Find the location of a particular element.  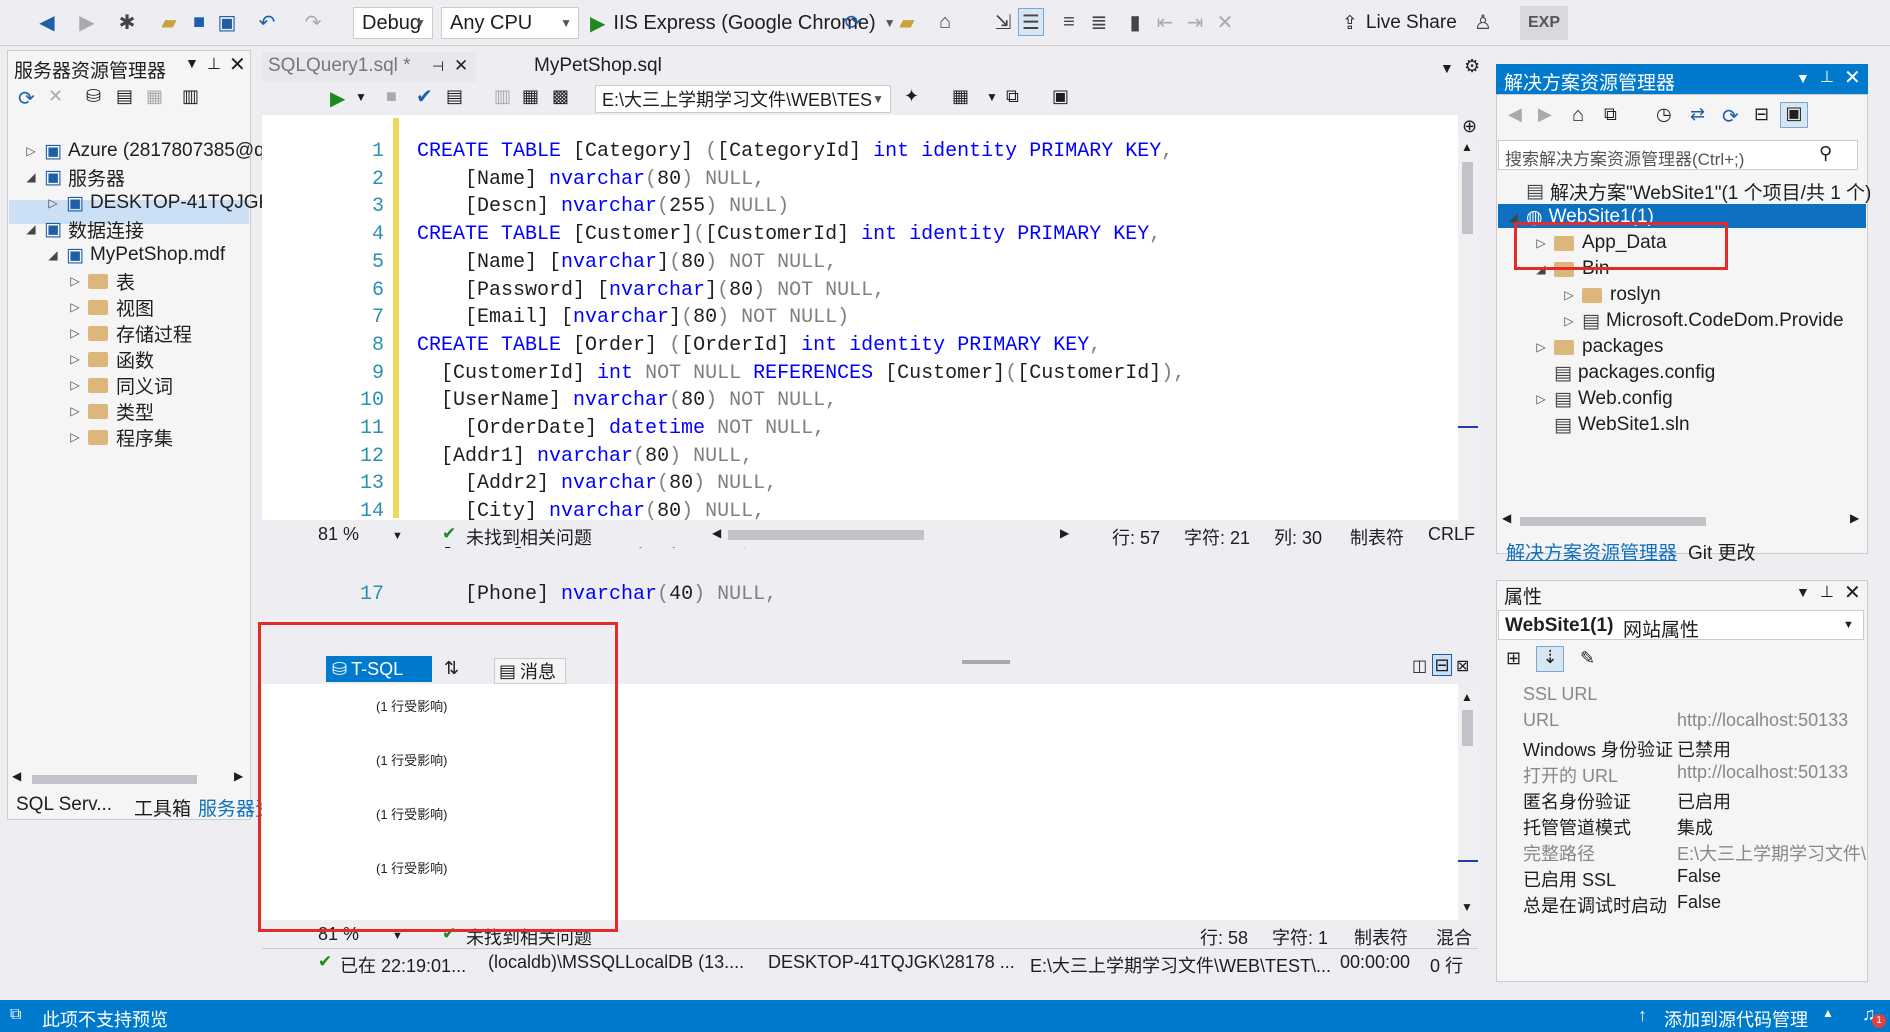

property-value: 集成 is located at coordinates (1695, 827).